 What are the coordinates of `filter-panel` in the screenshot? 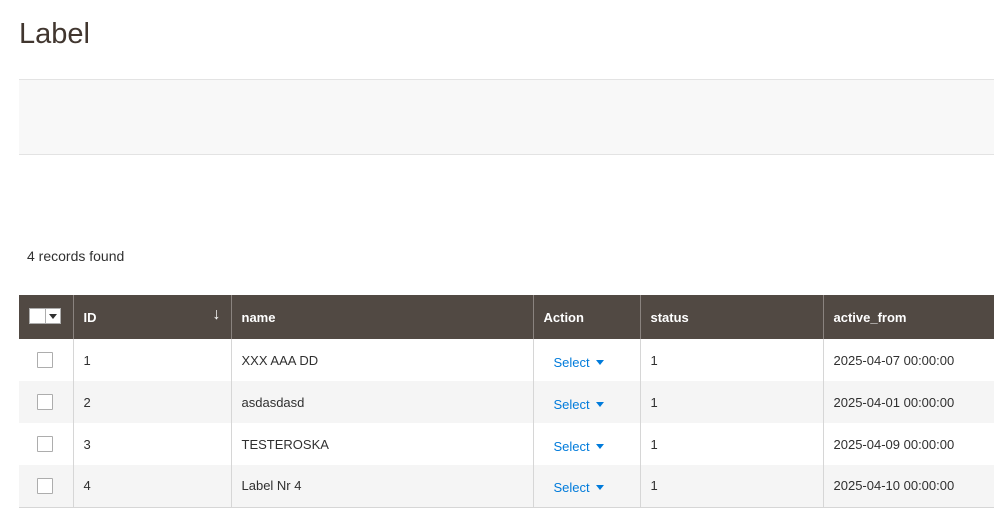 It's located at (506, 117).